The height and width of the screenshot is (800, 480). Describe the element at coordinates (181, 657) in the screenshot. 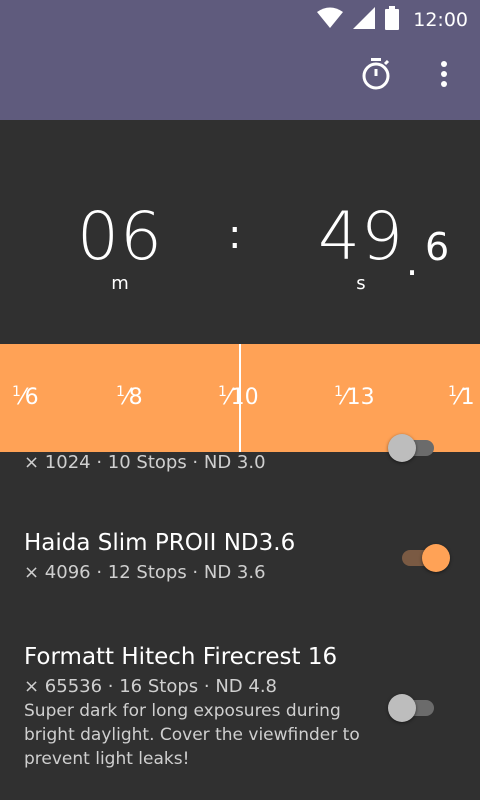

I see `filter-title: Formatt Hitech Firecrest 16` at that location.